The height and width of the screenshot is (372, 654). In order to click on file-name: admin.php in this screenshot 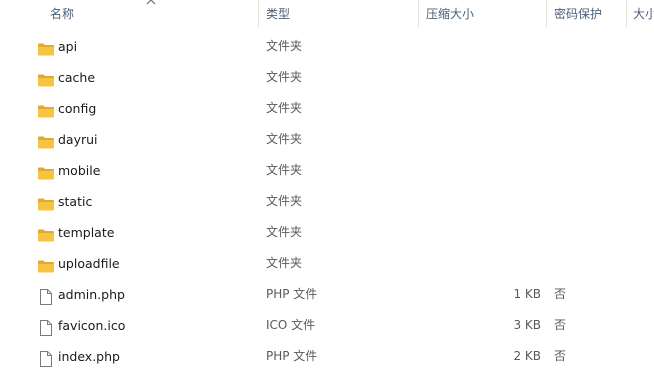, I will do `click(91, 294)`.